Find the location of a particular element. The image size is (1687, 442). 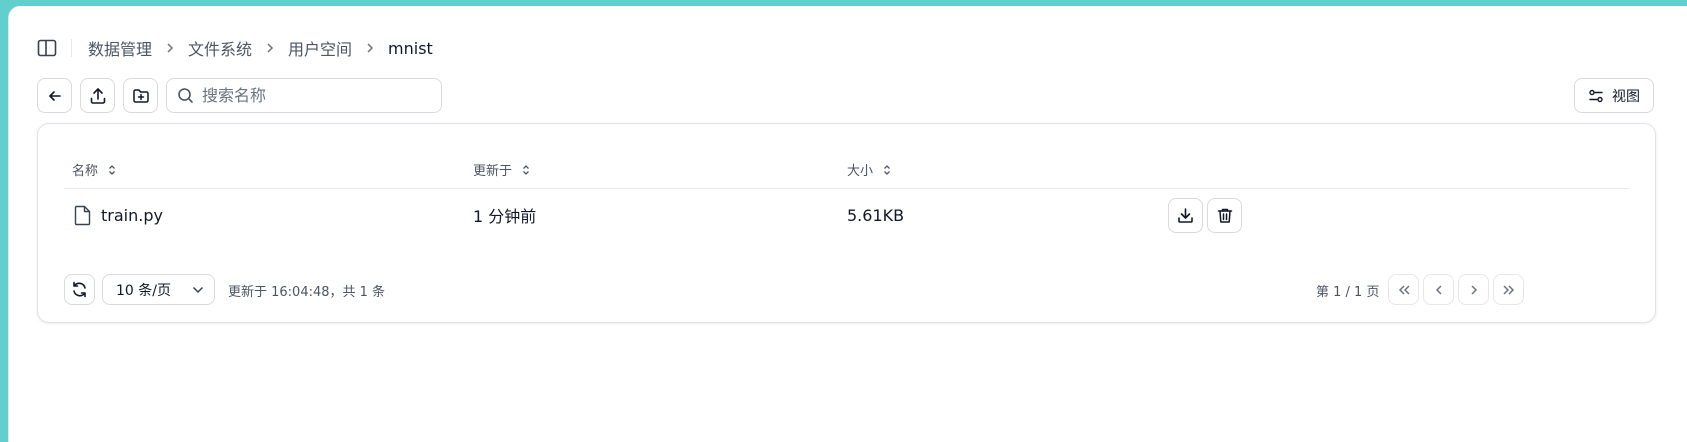

new-folder-button is located at coordinates (140, 95).